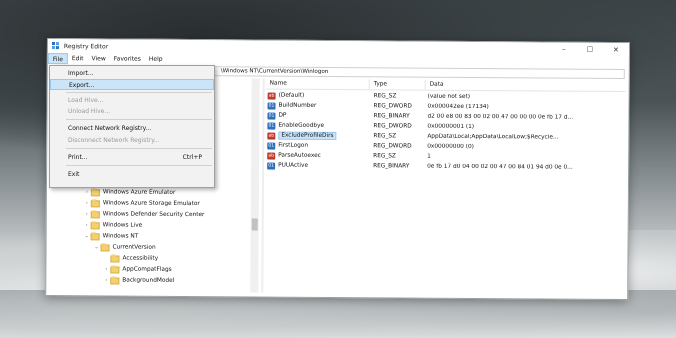 This screenshot has width=676, height=338. What do you see at coordinates (78, 58) in the screenshot?
I see `menu-edit: Edit` at bounding box center [78, 58].